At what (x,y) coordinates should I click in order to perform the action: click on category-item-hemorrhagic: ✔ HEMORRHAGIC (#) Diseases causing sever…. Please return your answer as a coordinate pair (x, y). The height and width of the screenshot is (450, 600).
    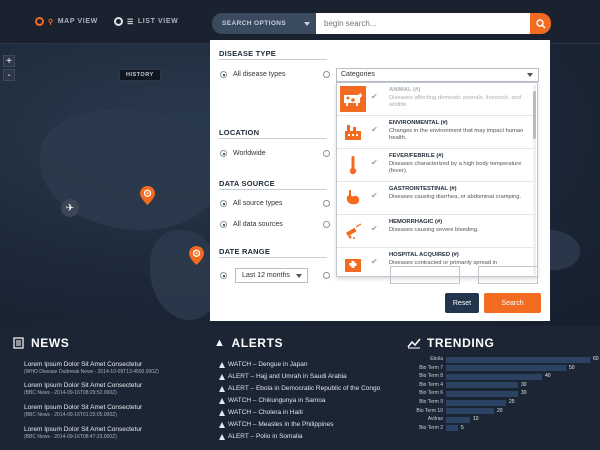
    Looking at the image, I should click on (435, 231).